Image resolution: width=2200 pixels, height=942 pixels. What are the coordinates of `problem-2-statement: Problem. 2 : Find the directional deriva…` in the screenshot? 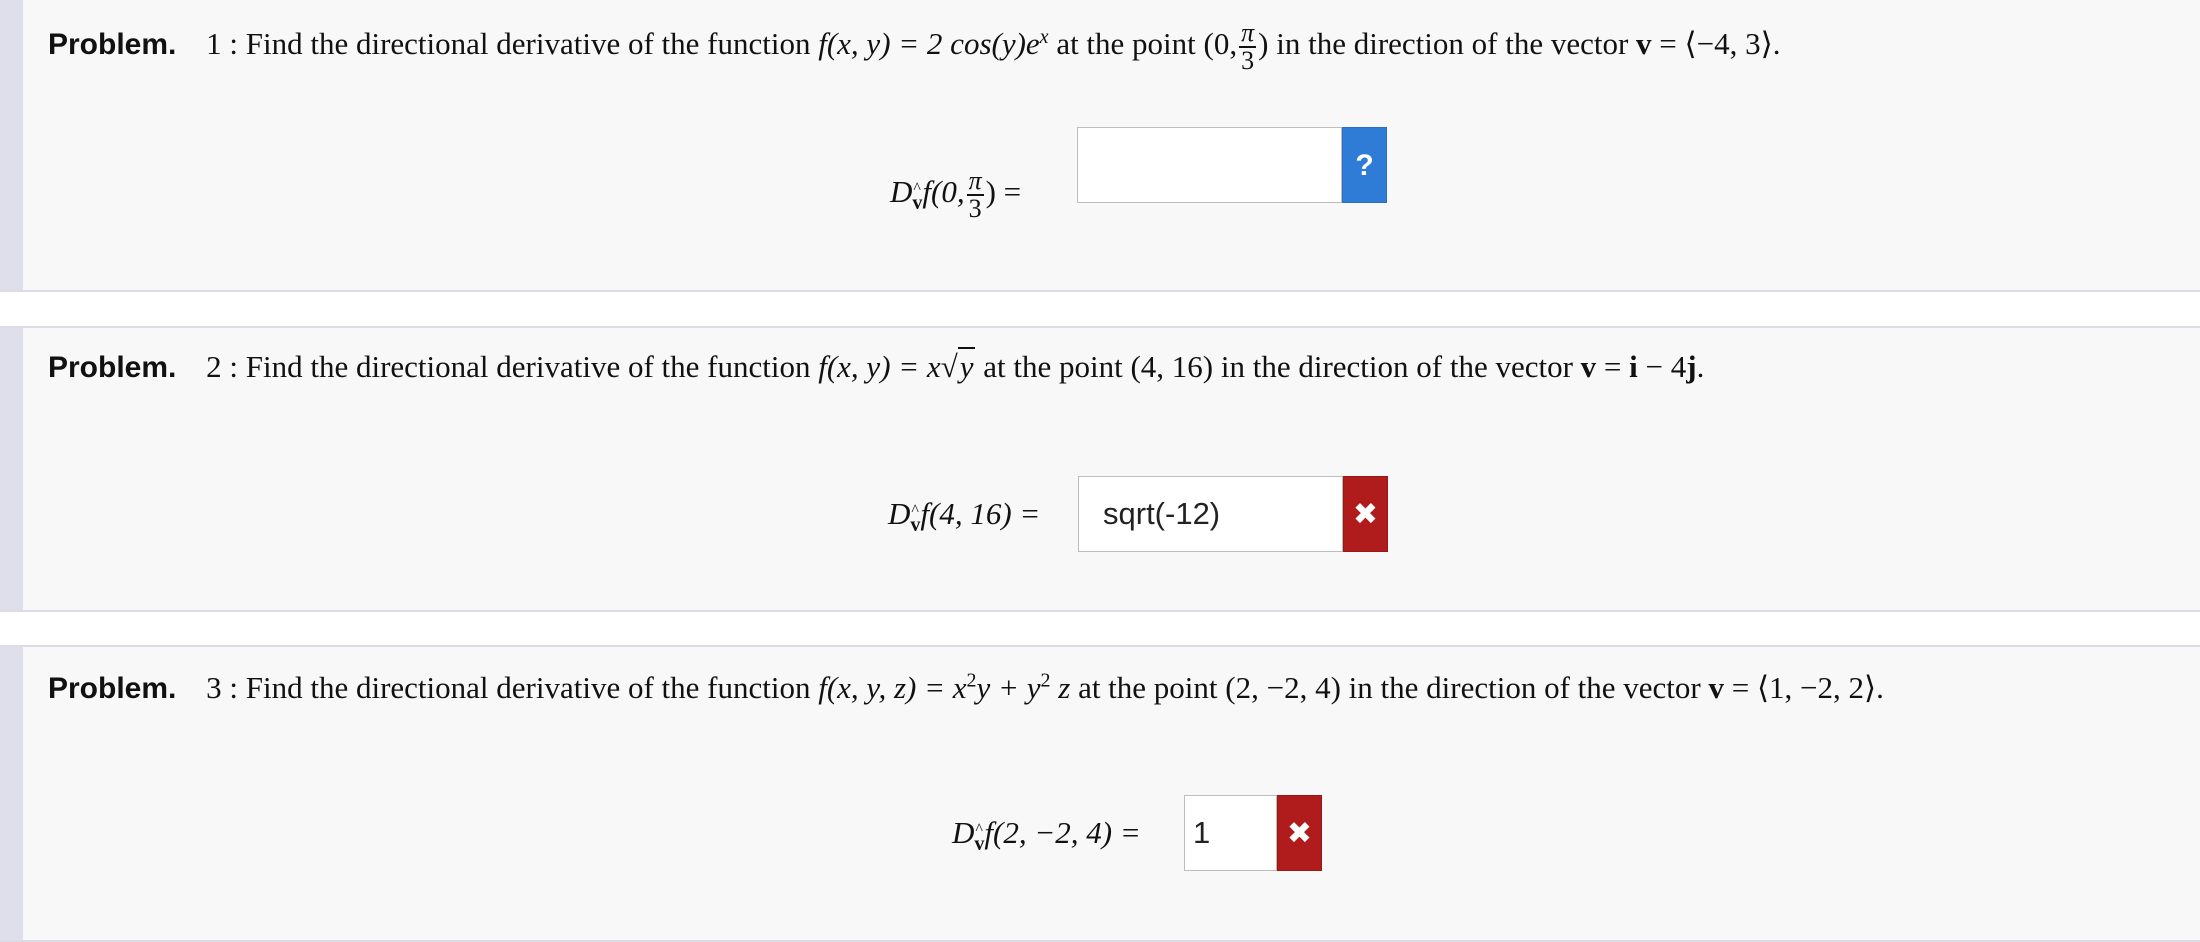 It's located at (876, 365).